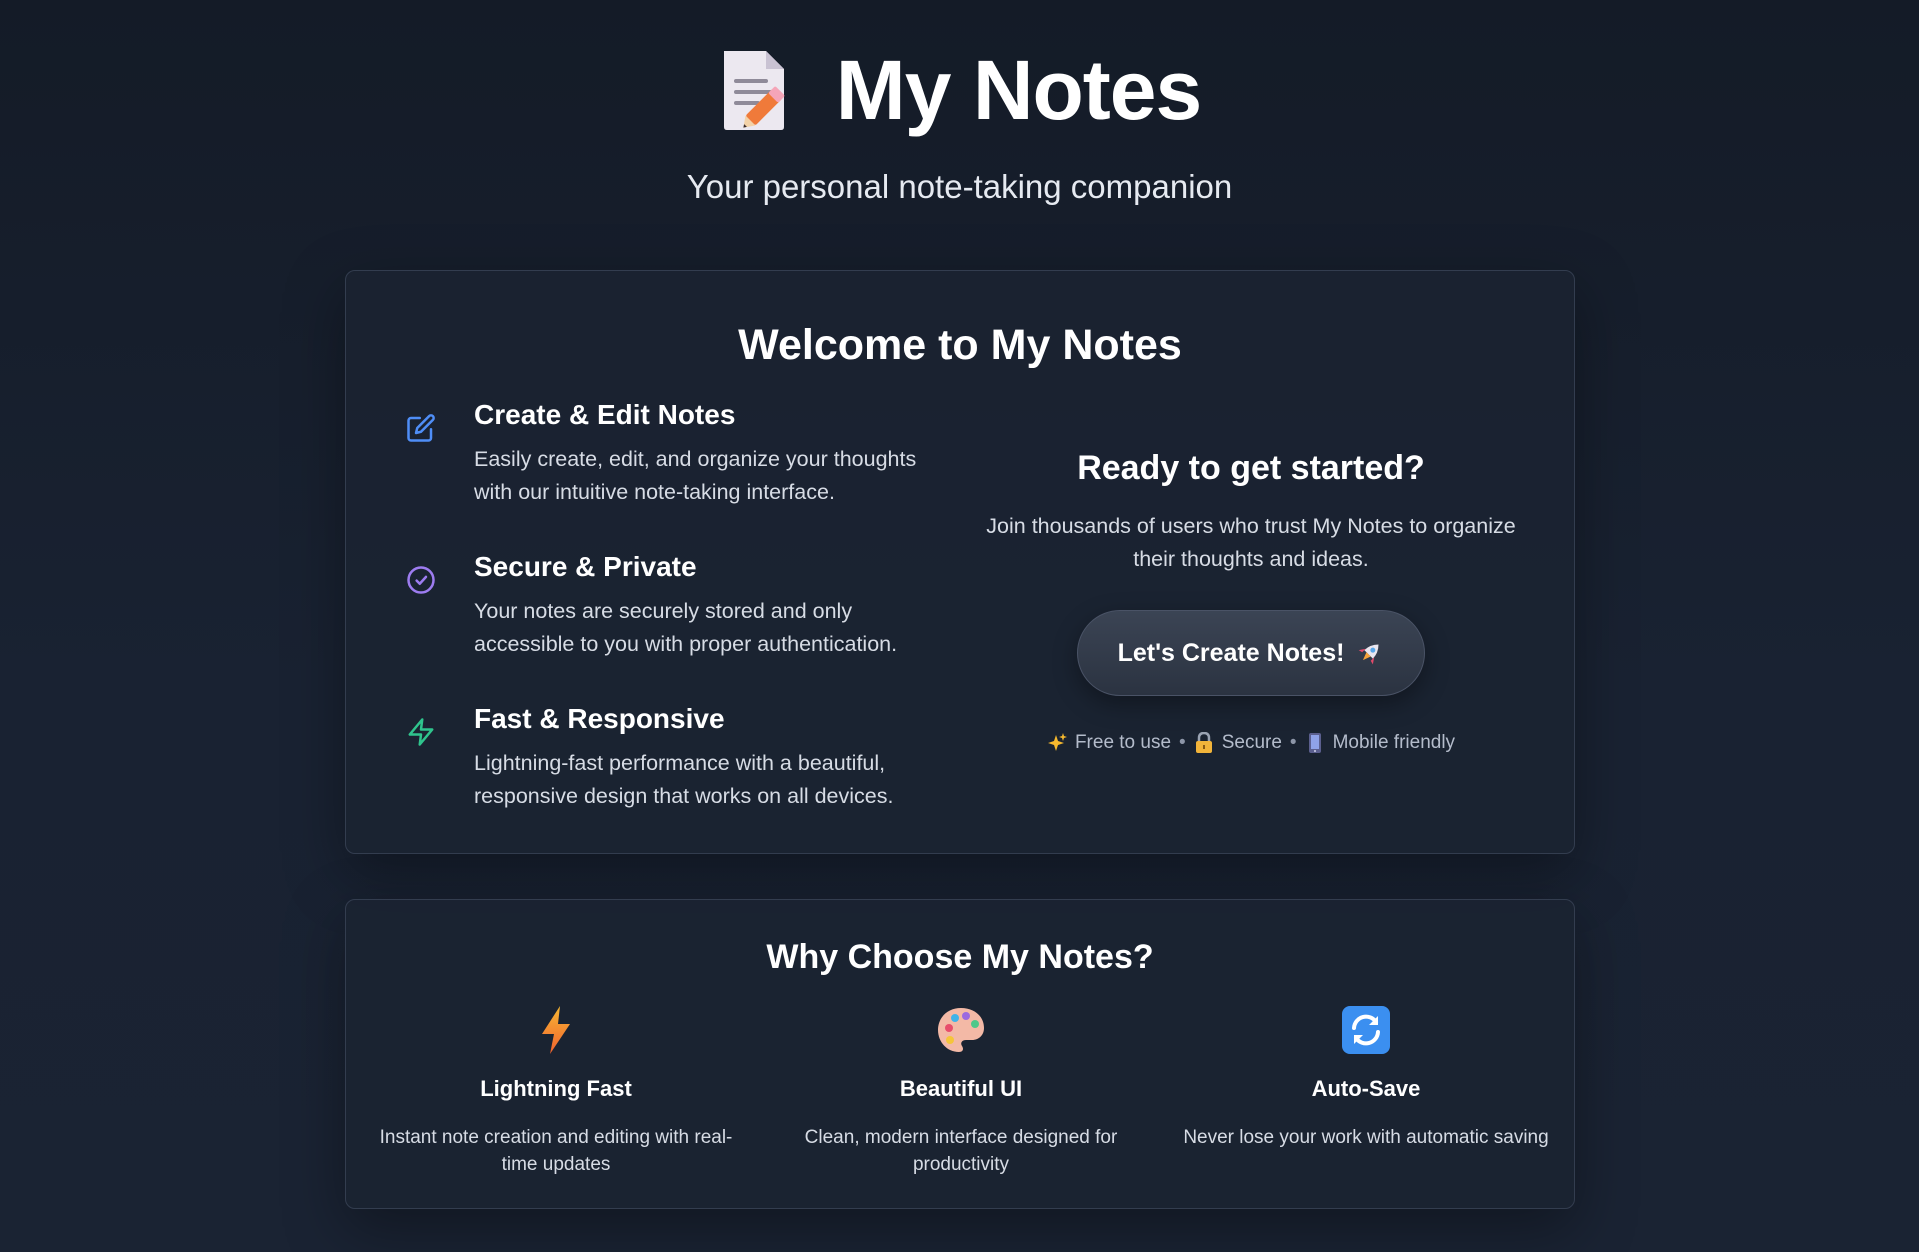 The height and width of the screenshot is (1252, 1919). I want to click on mobile-phone-icon, so click(1315, 743).